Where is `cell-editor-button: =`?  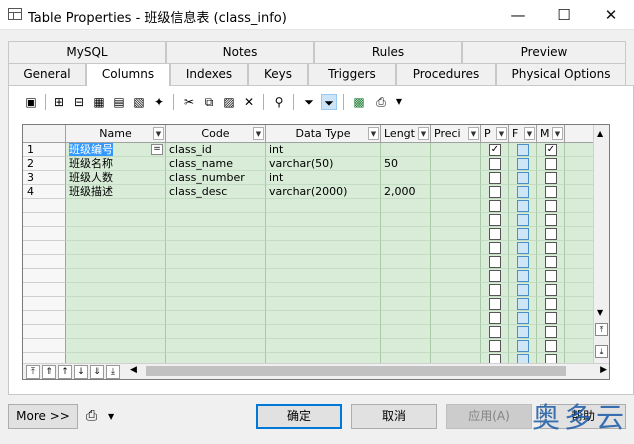
cell-editor-button: = is located at coordinates (157, 149).